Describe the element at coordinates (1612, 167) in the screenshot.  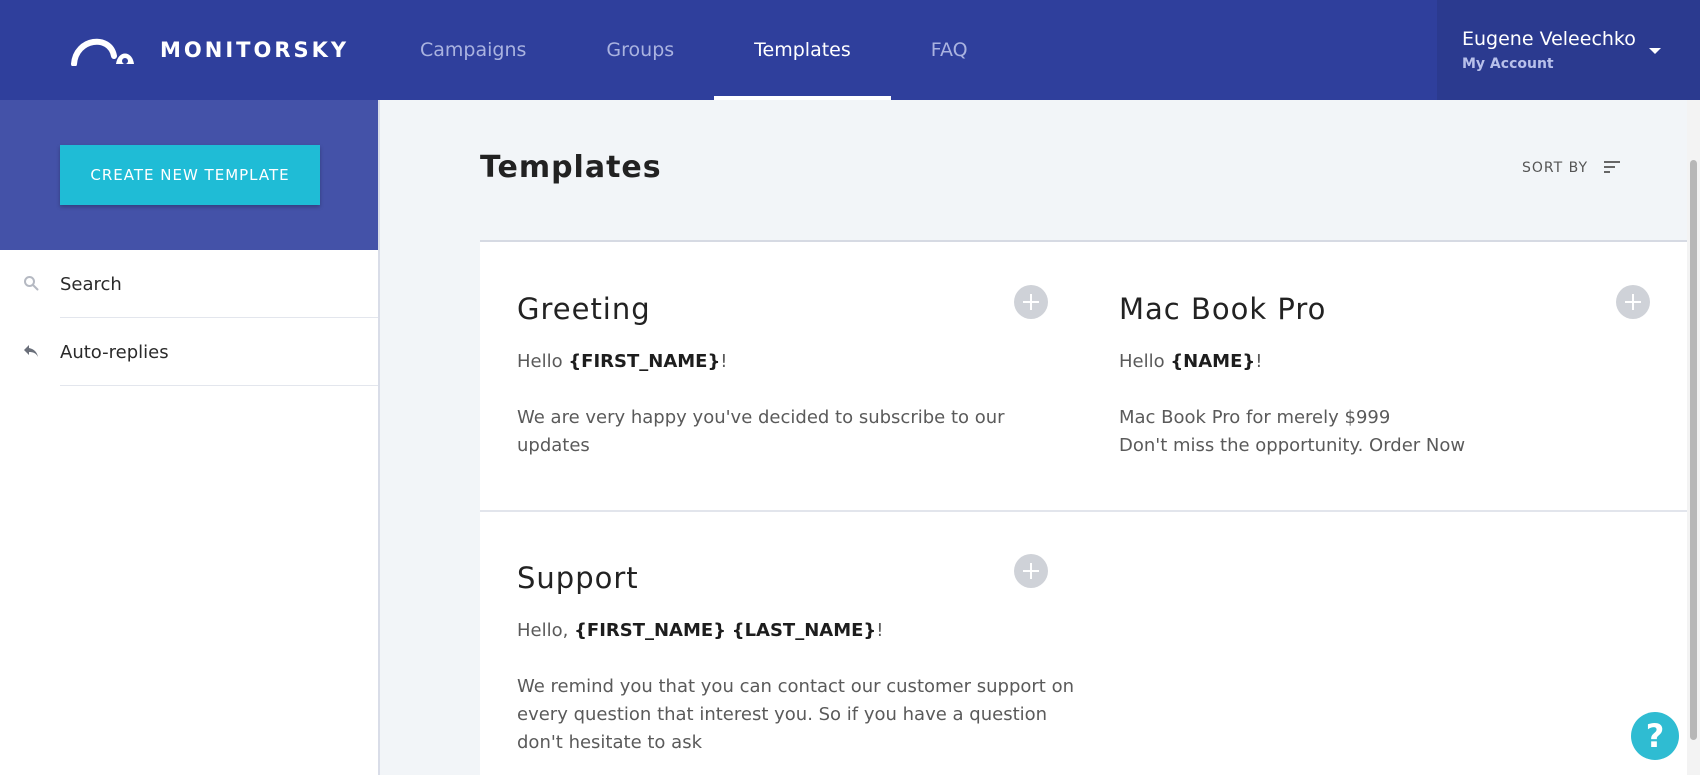
I see `sort-icon` at that location.